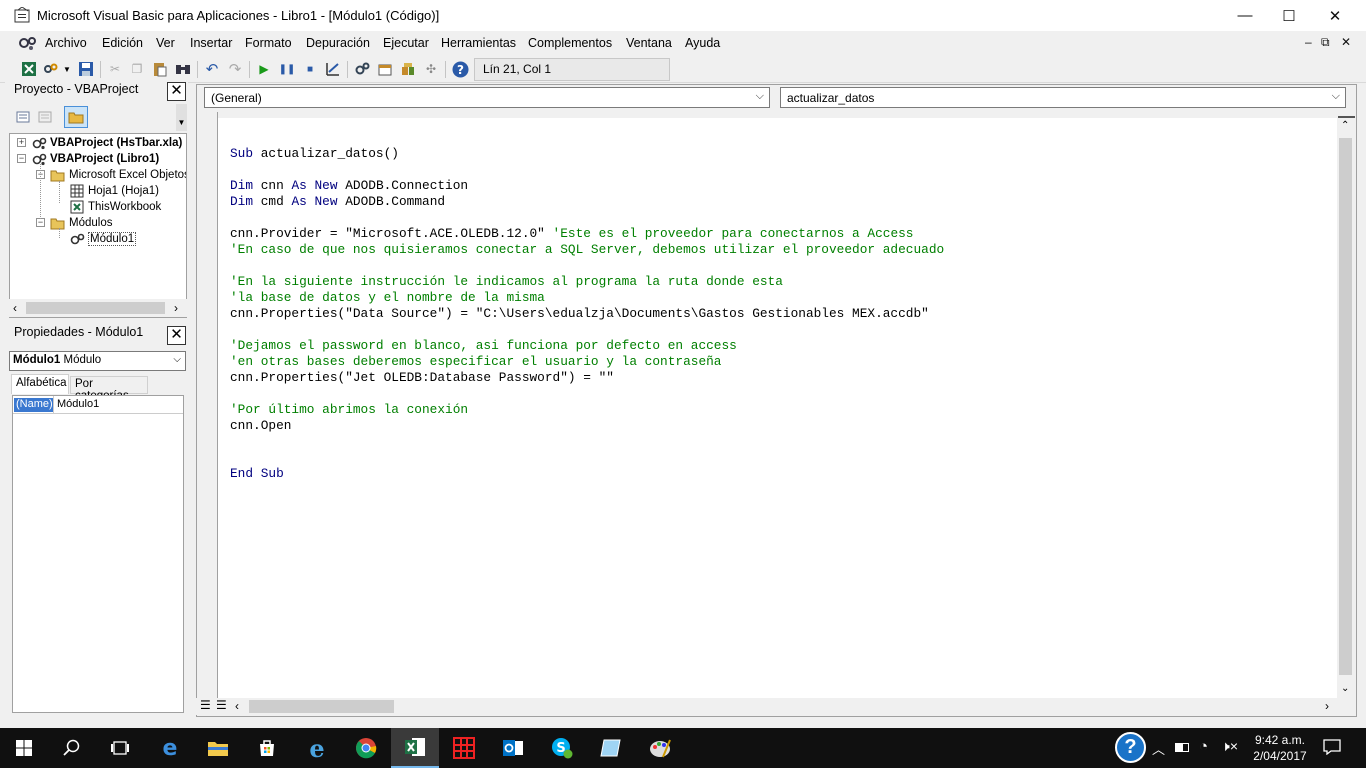 Image resolution: width=1366 pixels, height=768 pixels. Describe the element at coordinates (1229, 746) in the screenshot. I see `volume-muted-icon: 🕨×` at that location.